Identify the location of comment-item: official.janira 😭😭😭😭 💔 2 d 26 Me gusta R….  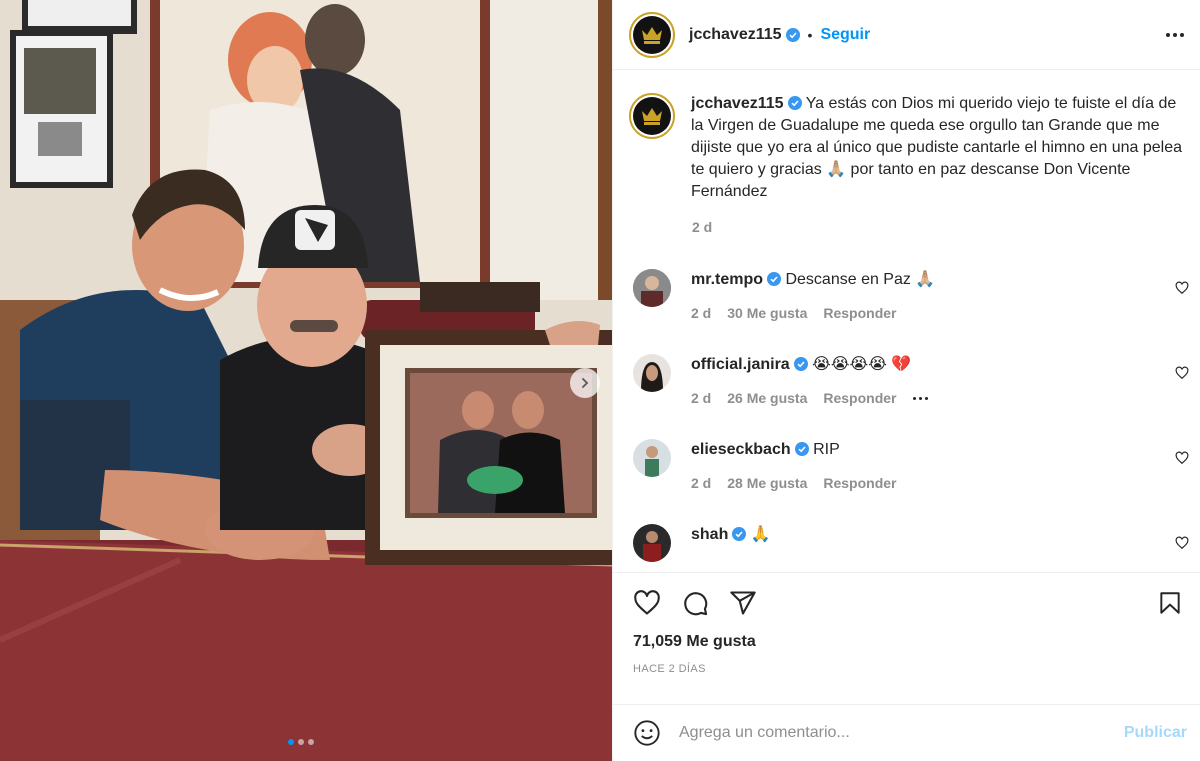
(911, 380).